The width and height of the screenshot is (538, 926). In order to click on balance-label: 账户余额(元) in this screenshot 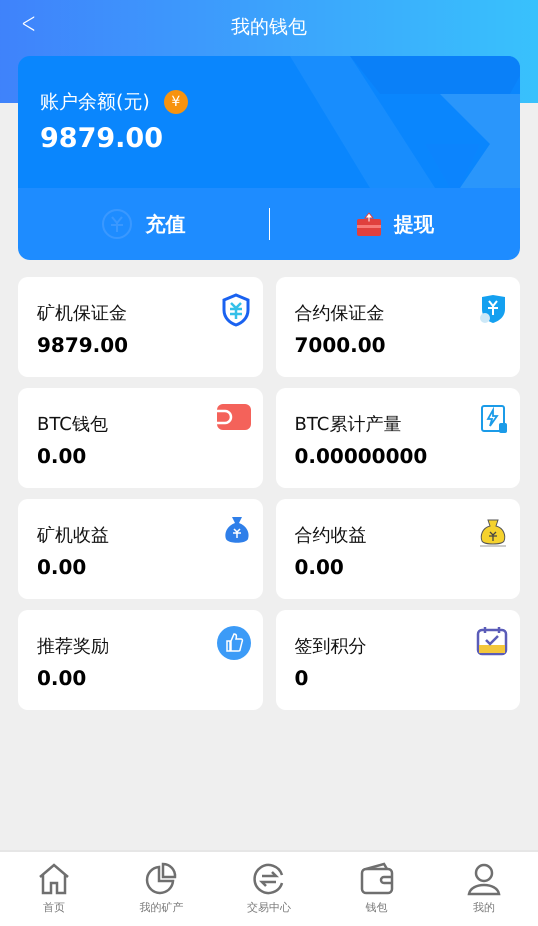, I will do `click(95, 102)`.